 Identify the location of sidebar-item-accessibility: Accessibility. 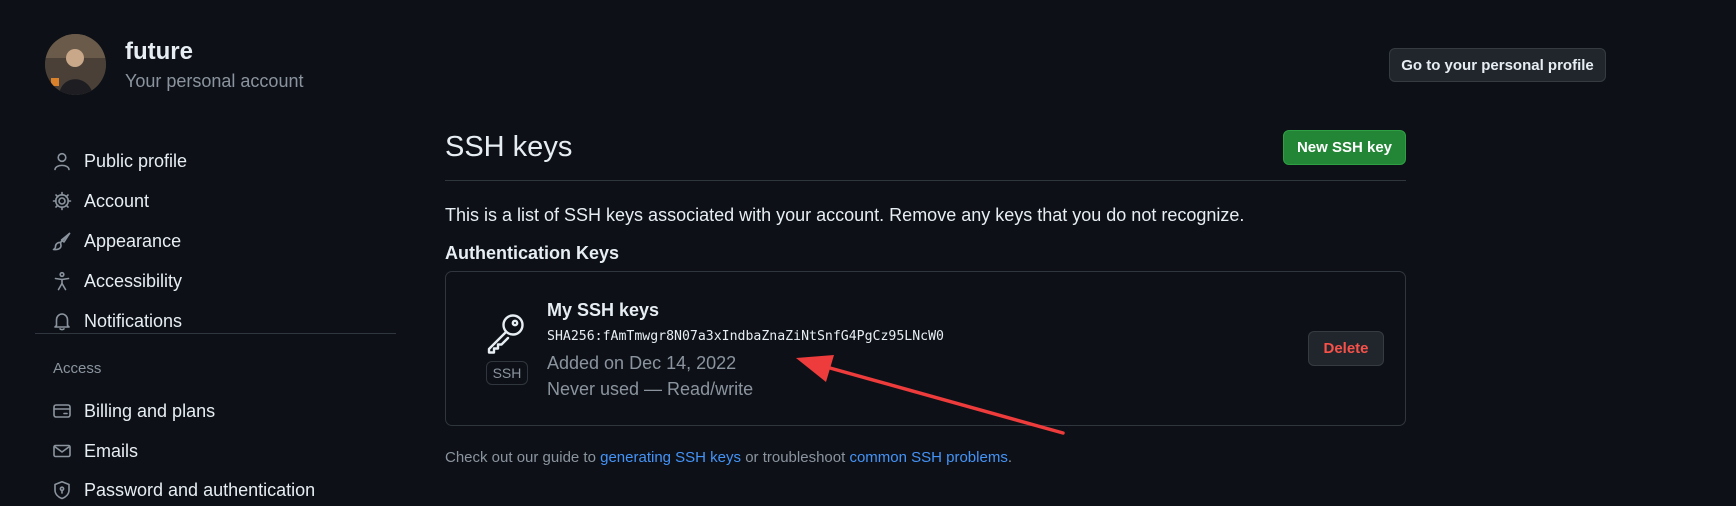
(117, 281).